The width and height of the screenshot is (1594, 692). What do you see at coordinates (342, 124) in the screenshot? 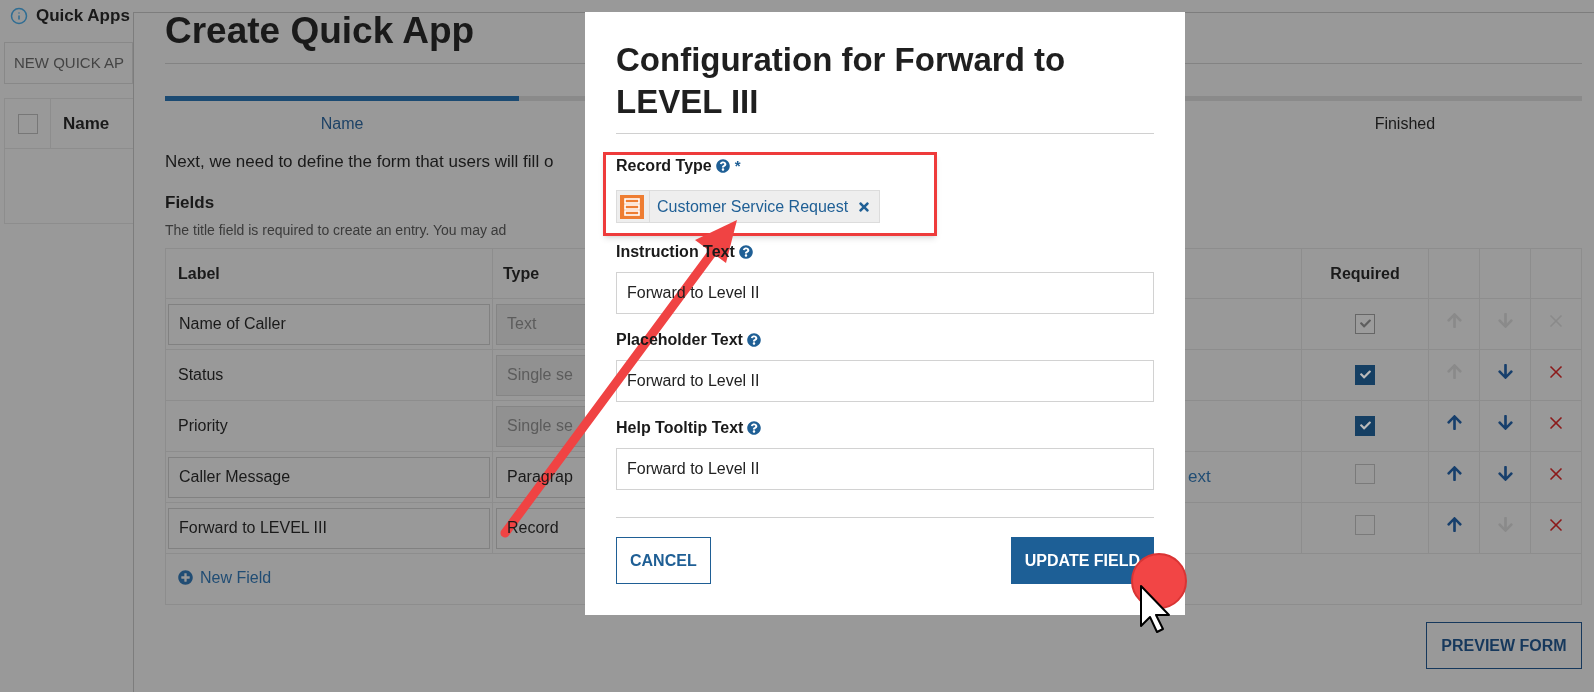
I see `step-label: Name` at bounding box center [342, 124].